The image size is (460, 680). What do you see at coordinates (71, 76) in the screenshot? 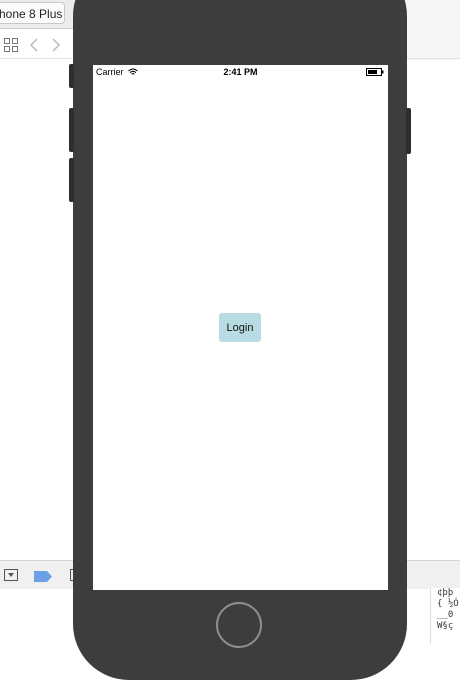
I see `mute-switch` at bounding box center [71, 76].